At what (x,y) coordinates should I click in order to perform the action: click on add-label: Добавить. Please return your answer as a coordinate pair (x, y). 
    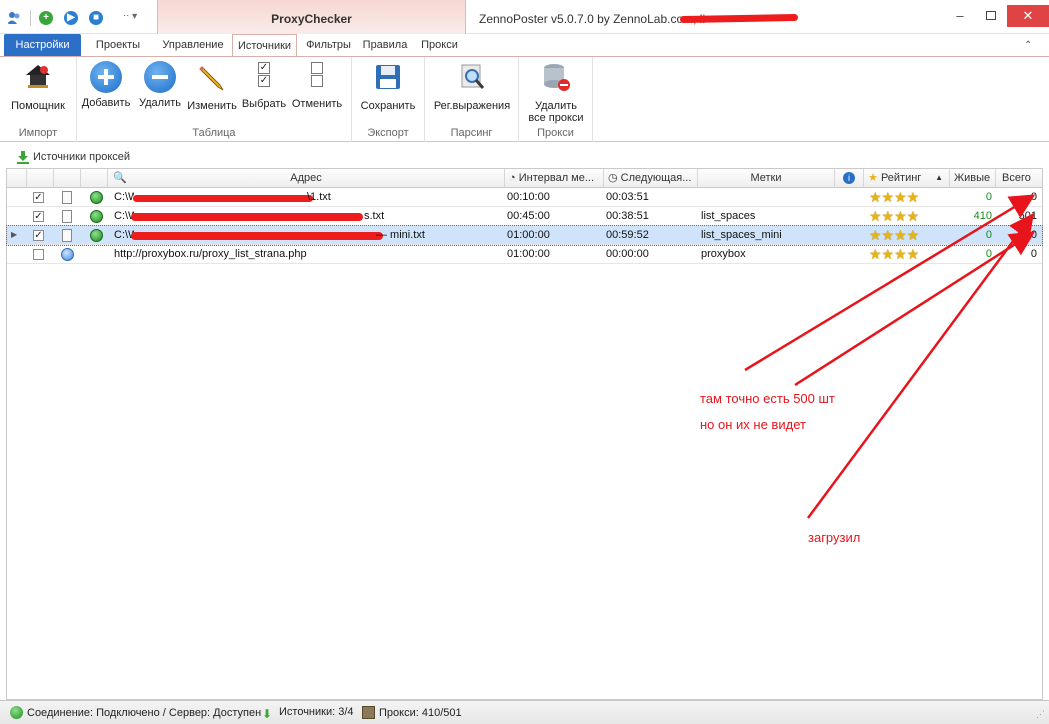
    Looking at the image, I should click on (106, 103).